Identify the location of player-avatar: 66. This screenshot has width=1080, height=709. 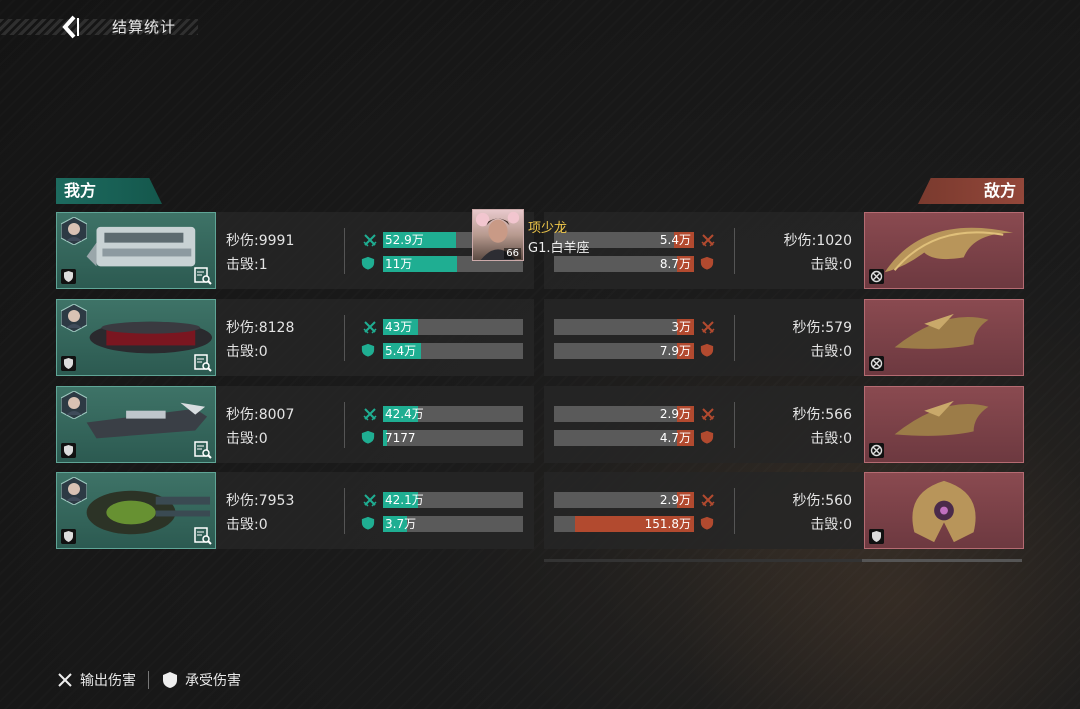
(498, 235).